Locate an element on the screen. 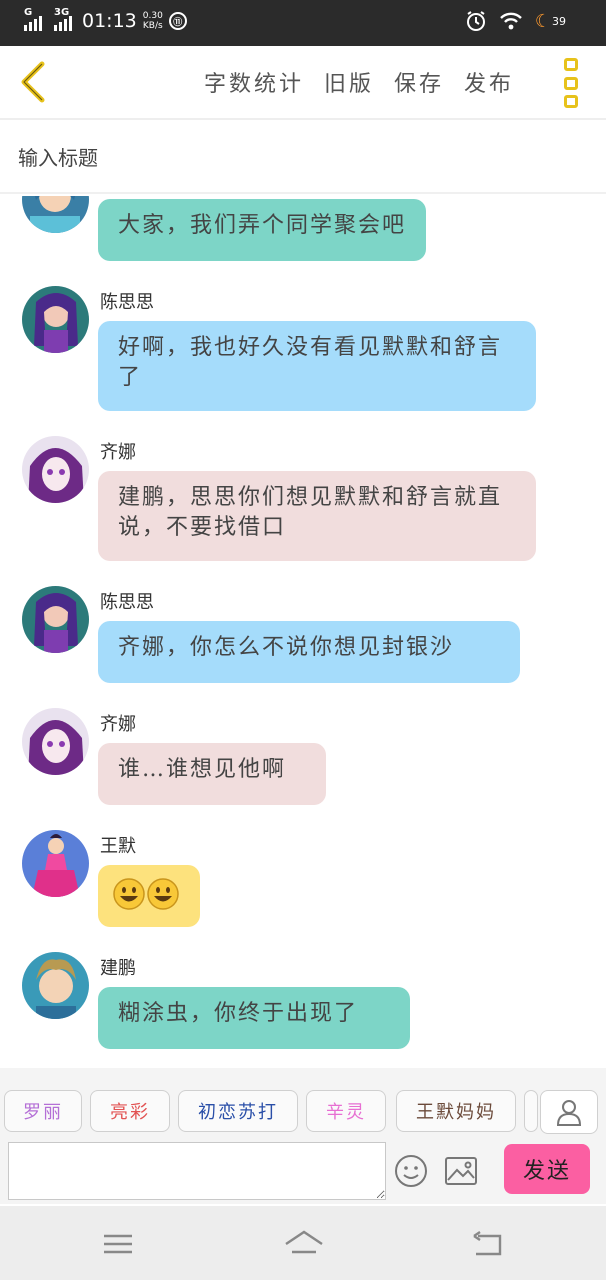  message-bubble is located at coordinates (149, 896).